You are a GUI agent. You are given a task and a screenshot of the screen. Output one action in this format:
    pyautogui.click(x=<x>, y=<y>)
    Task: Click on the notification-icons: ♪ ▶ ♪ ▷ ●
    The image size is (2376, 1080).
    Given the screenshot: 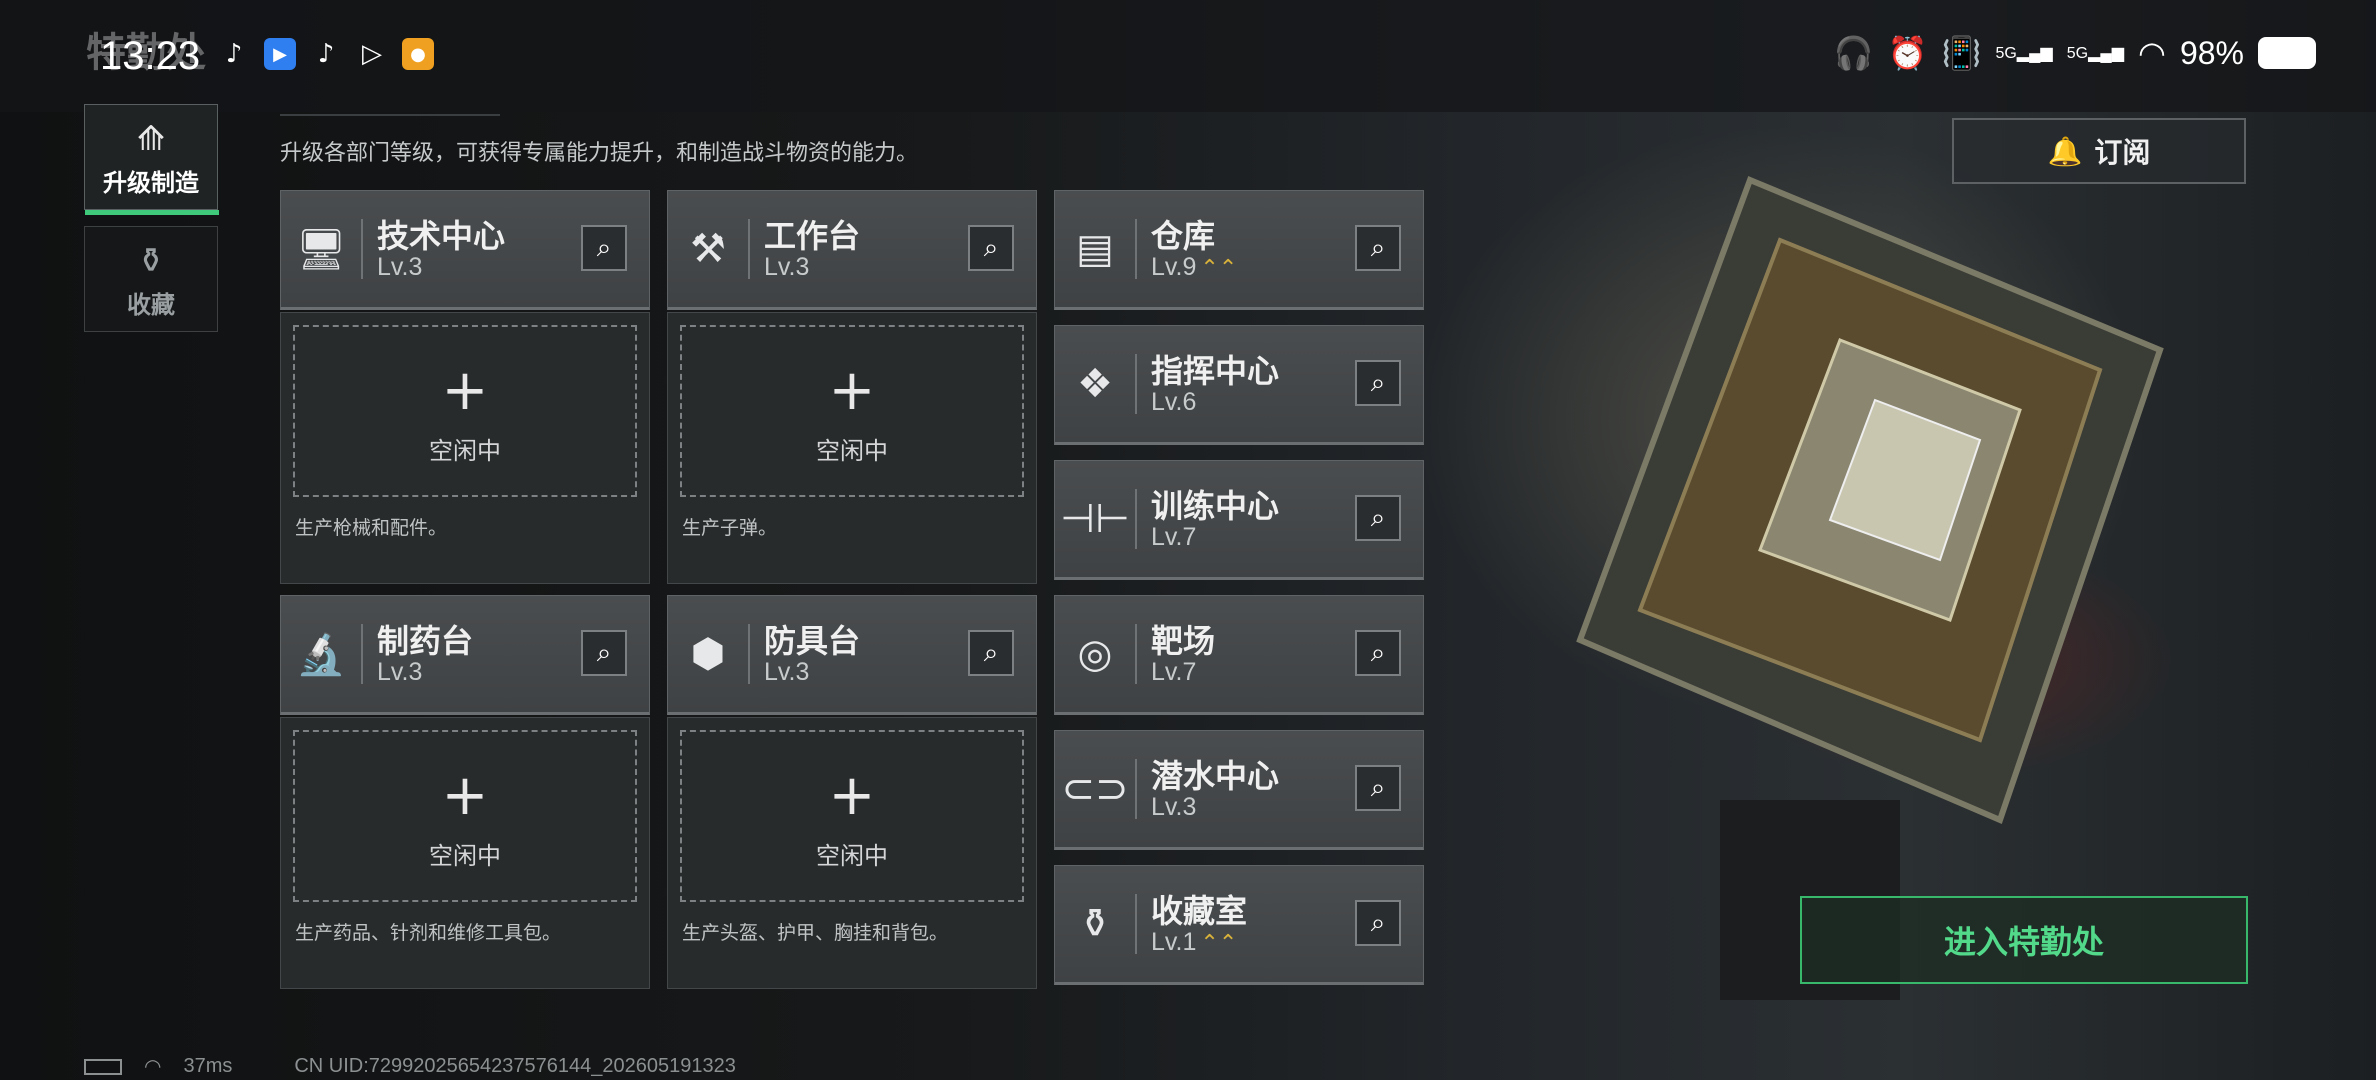 What is the action you would take?
    pyautogui.click(x=326, y=54)
    